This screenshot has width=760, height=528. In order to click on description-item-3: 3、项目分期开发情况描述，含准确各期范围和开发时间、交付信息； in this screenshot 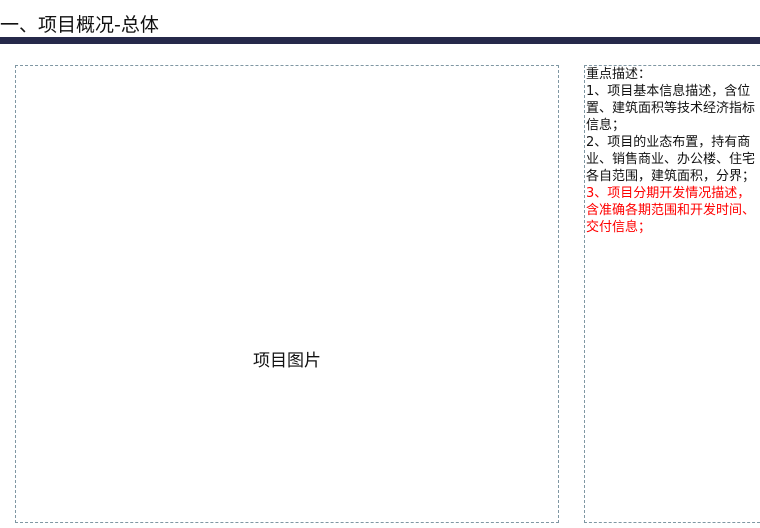, I will do `click(671, 210)`.